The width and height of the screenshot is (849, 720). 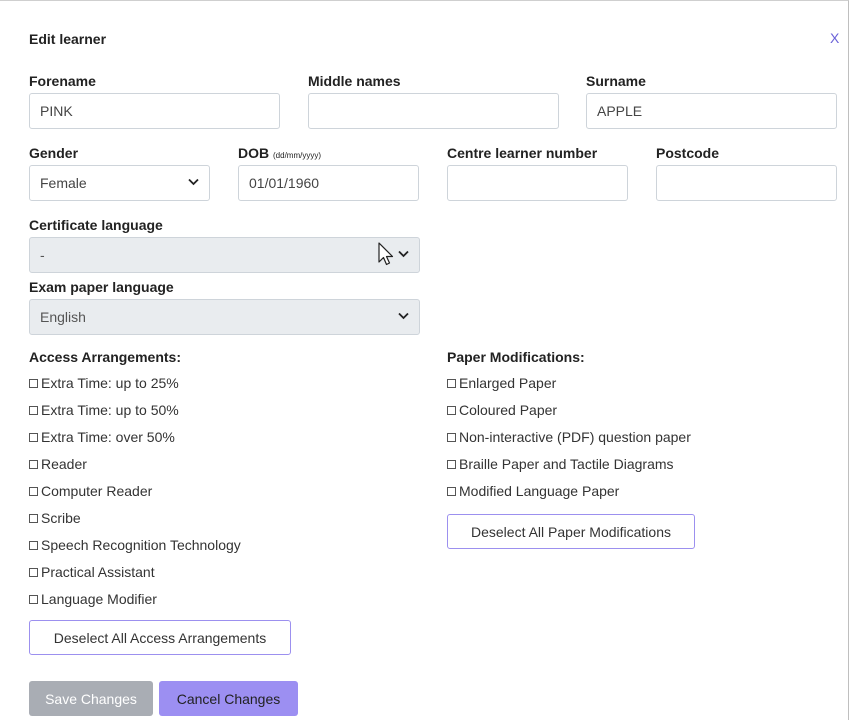 What do you see at coordinates (54, 153) in the screenshot?
I see `gender-label: Gender` at bounding box center [54, 153].